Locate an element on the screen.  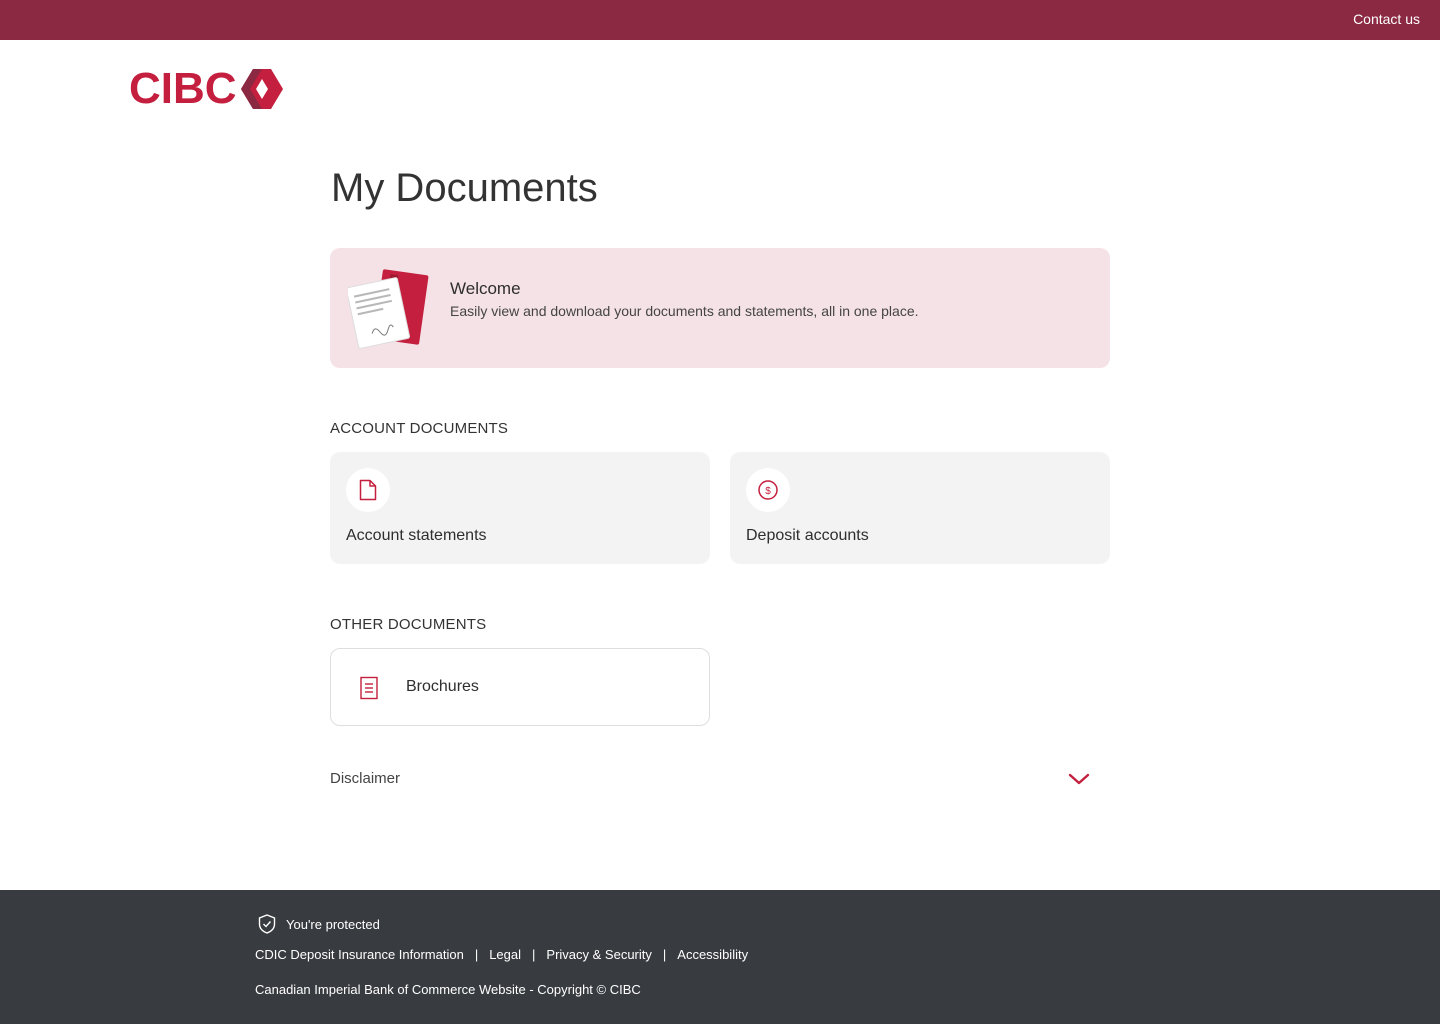
deposit-accounts-card: $ Deposit accounts is located at coordinates (920, 508).